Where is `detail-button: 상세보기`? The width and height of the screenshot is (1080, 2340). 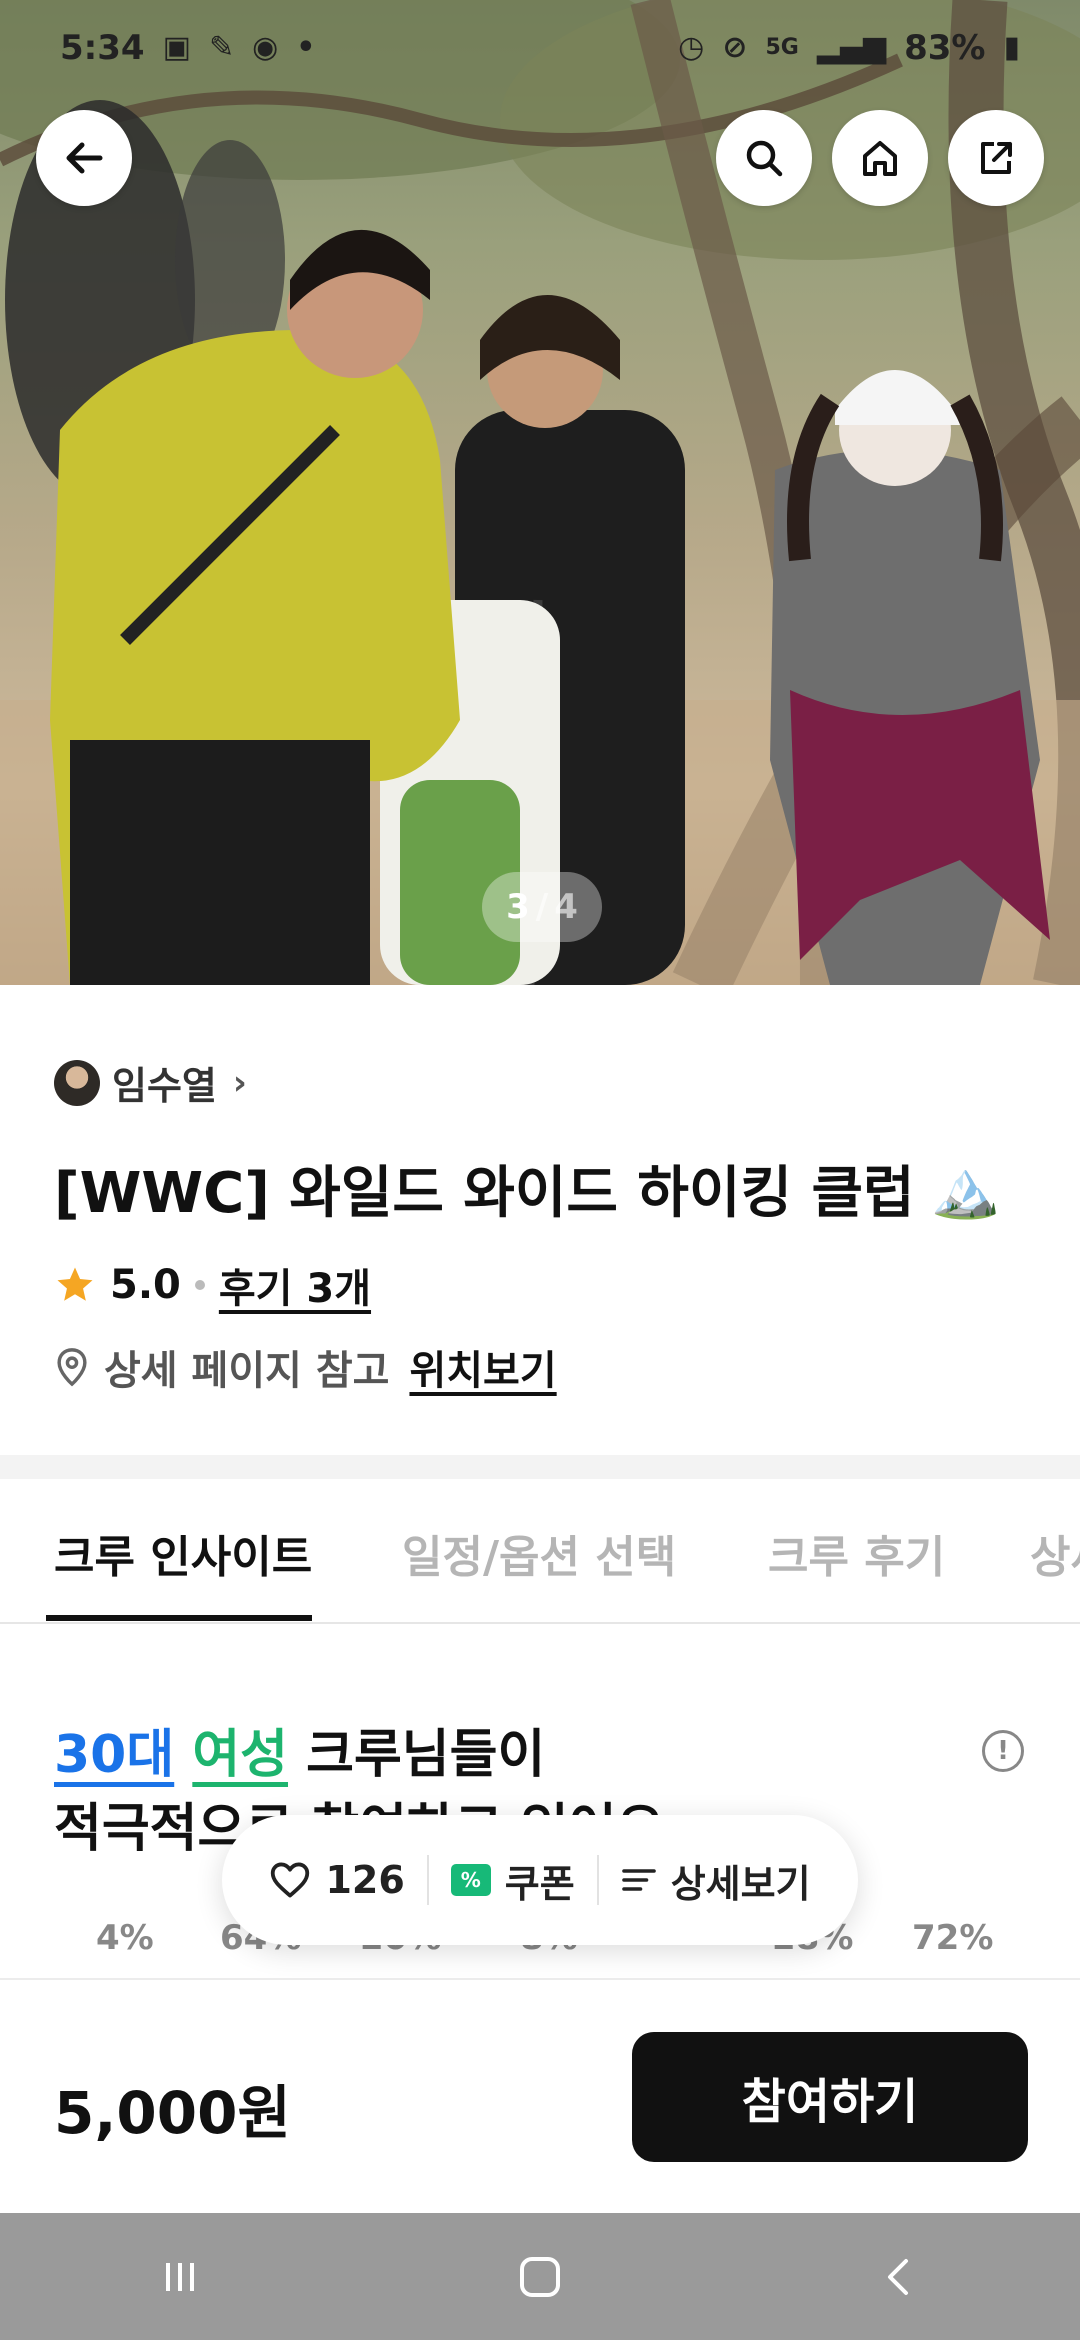
detail-button: 상세보기 is located at coordinates (716, 1880).